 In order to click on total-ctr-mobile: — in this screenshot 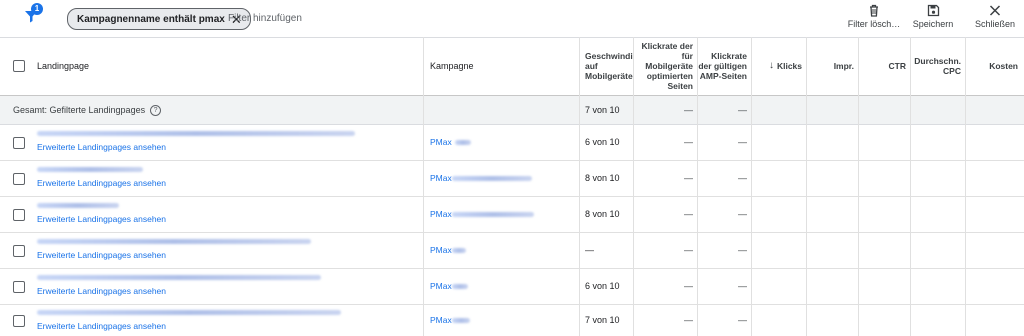, I will do `click(688, 110)`.